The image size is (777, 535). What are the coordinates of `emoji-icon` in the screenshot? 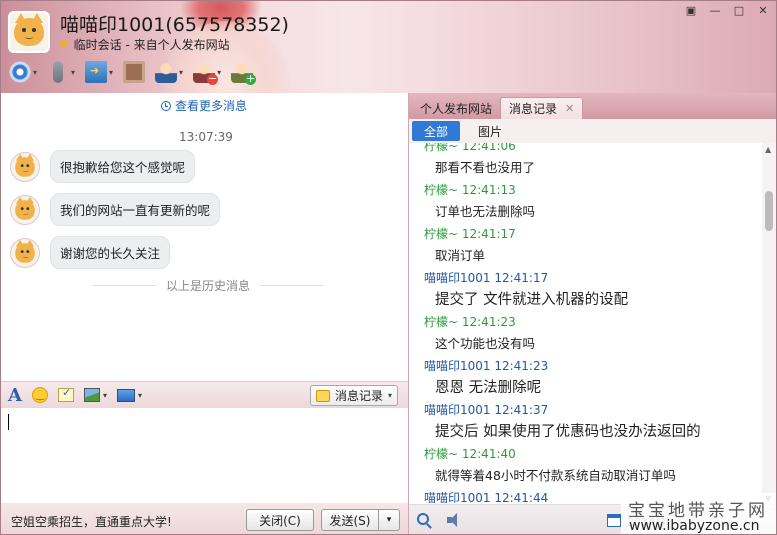 It's located at (39, 395).